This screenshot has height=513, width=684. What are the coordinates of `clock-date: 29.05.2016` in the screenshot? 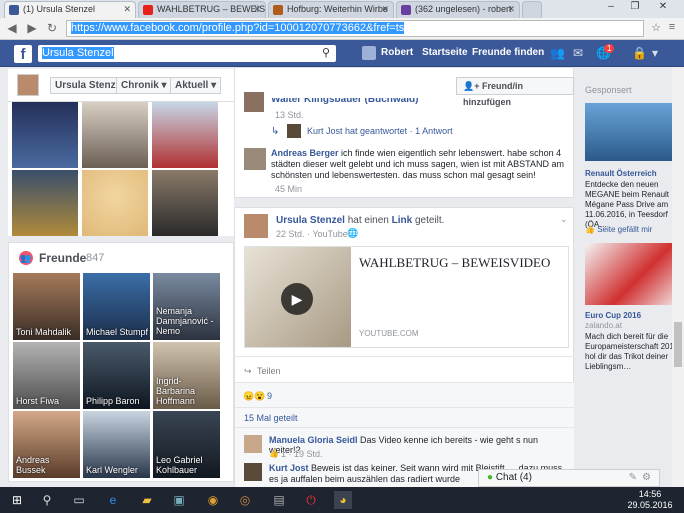 It's located at (650, 505).